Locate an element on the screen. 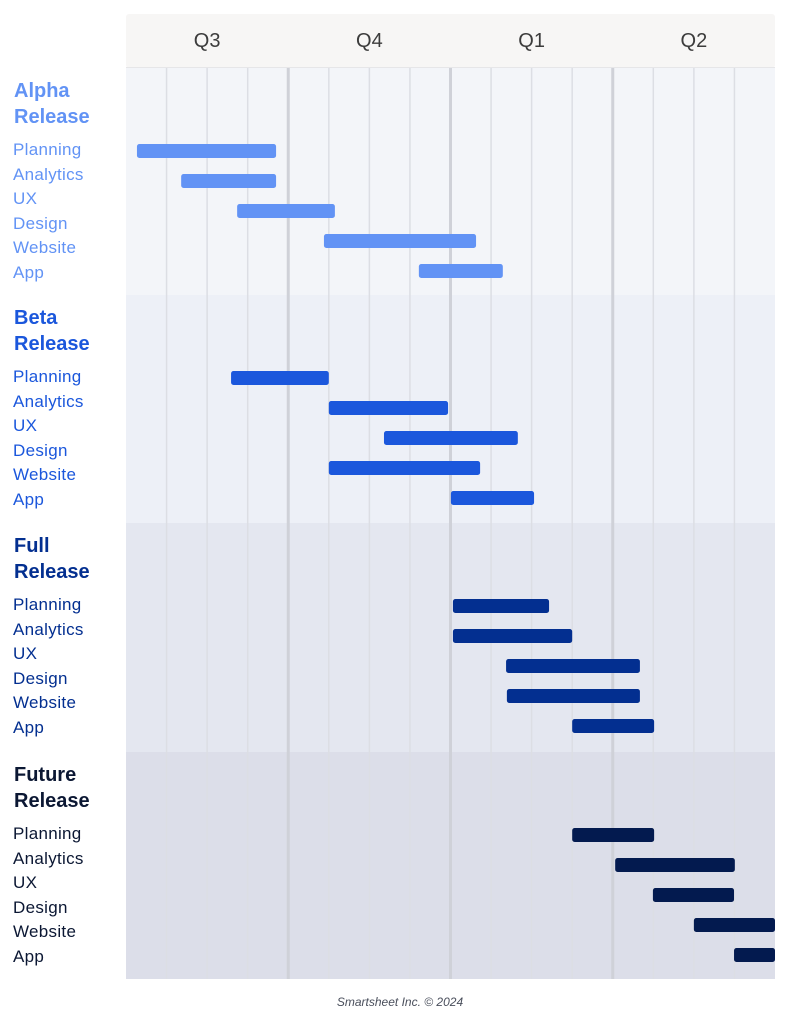  group-title: Full is located at coordinates (32, 546).